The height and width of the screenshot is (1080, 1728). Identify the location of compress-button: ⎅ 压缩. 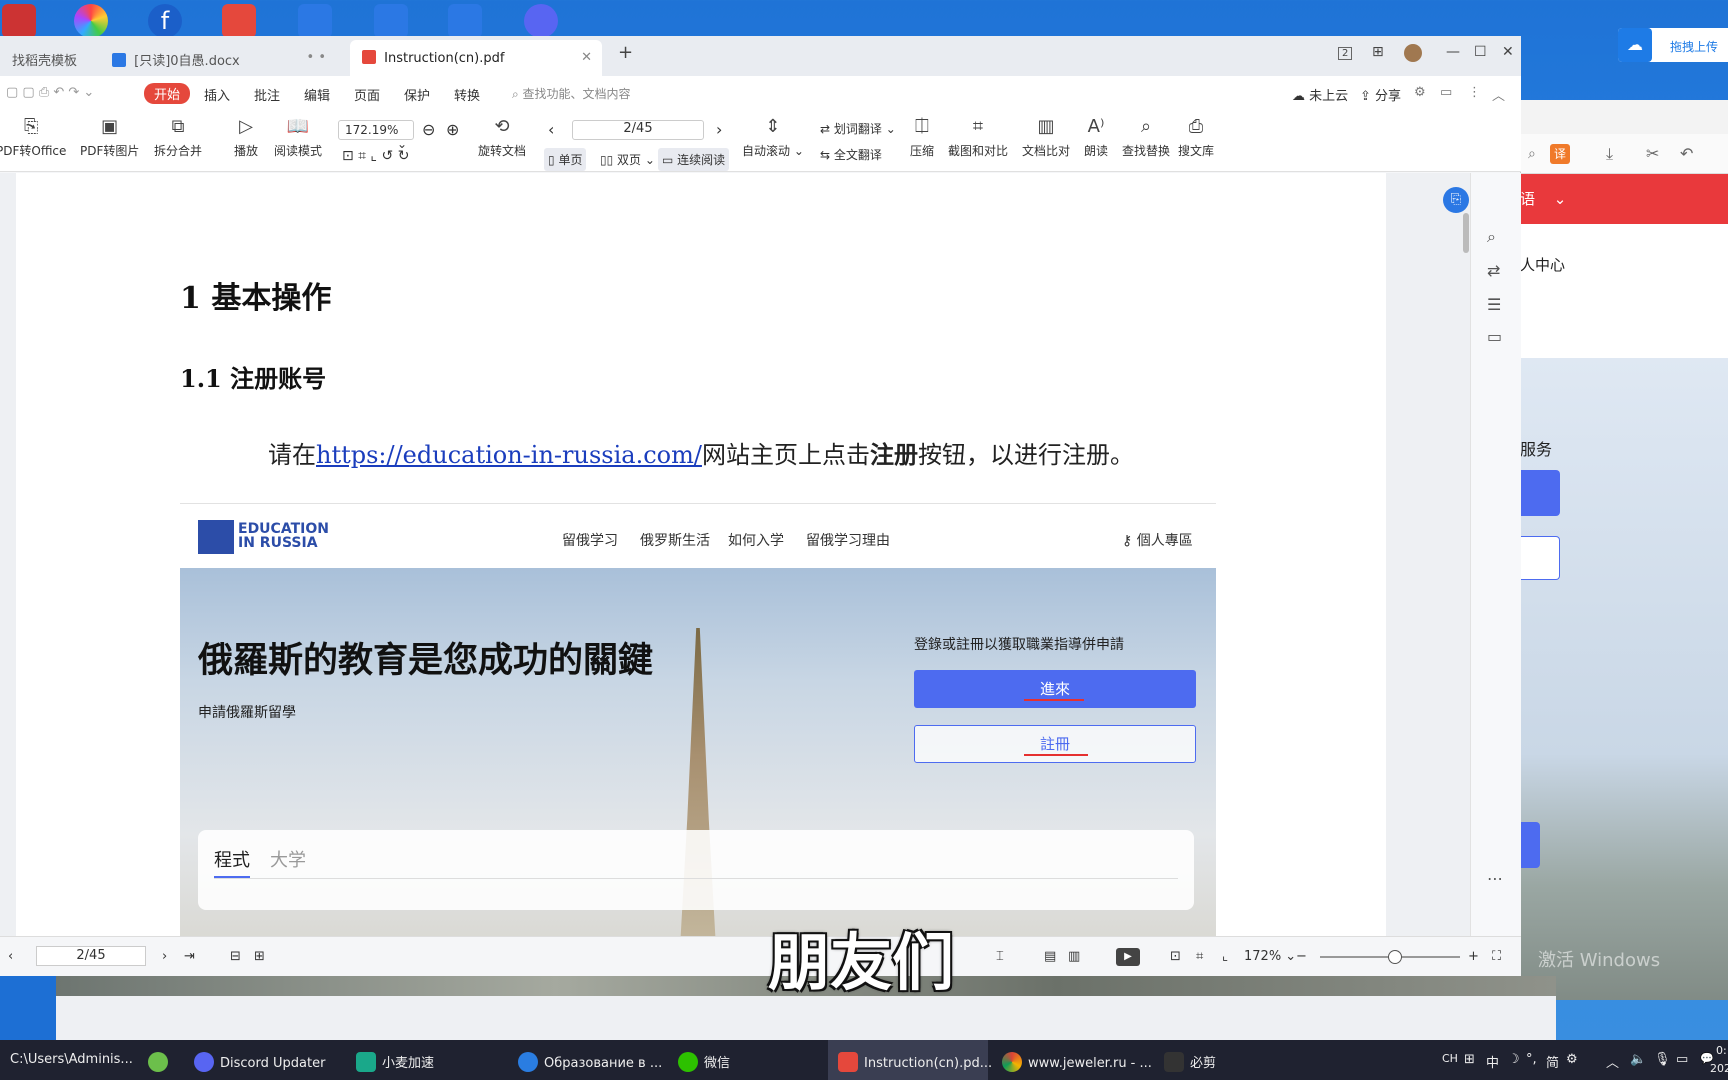
(922, 137).